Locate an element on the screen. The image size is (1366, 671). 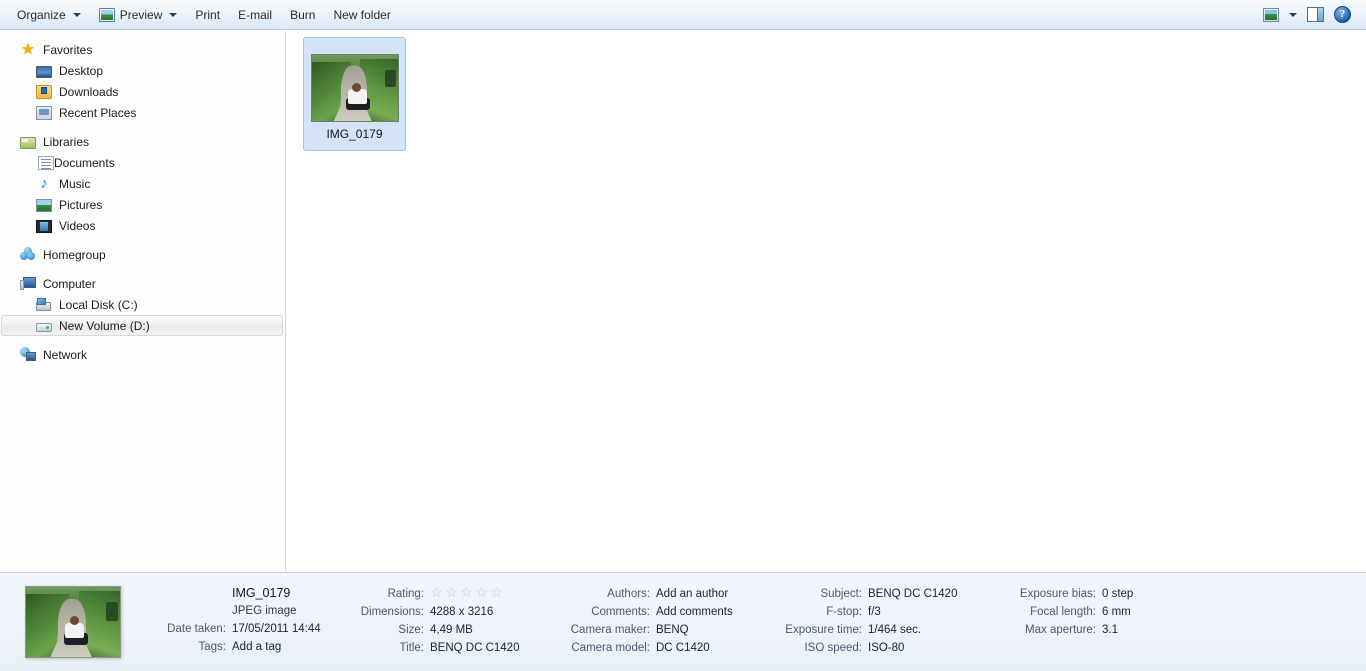
sidebar-item-desktop: Desktop is located at coordinates (142, 70).